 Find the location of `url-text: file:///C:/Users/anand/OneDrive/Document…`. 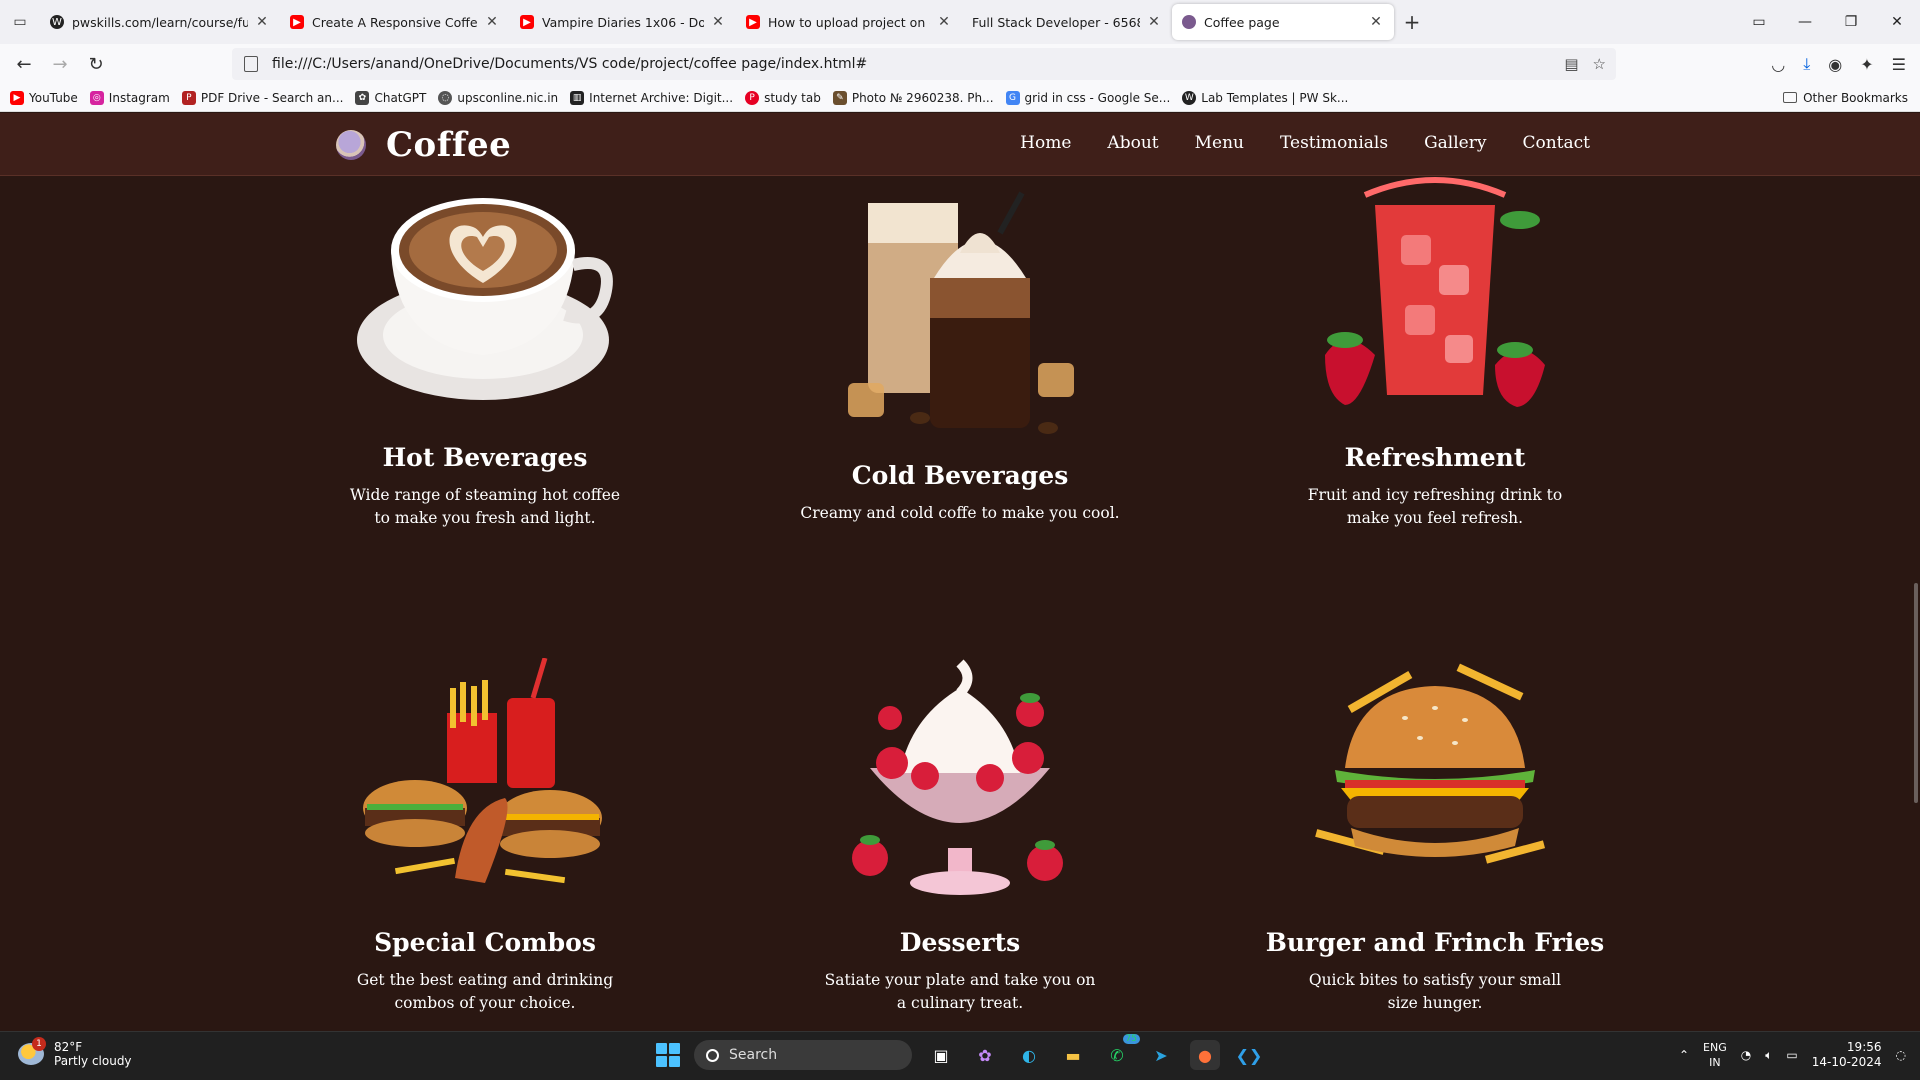

url-text: file:///C:/Users/anand/OneDrive/Document… is located at coordinates (570, 64).